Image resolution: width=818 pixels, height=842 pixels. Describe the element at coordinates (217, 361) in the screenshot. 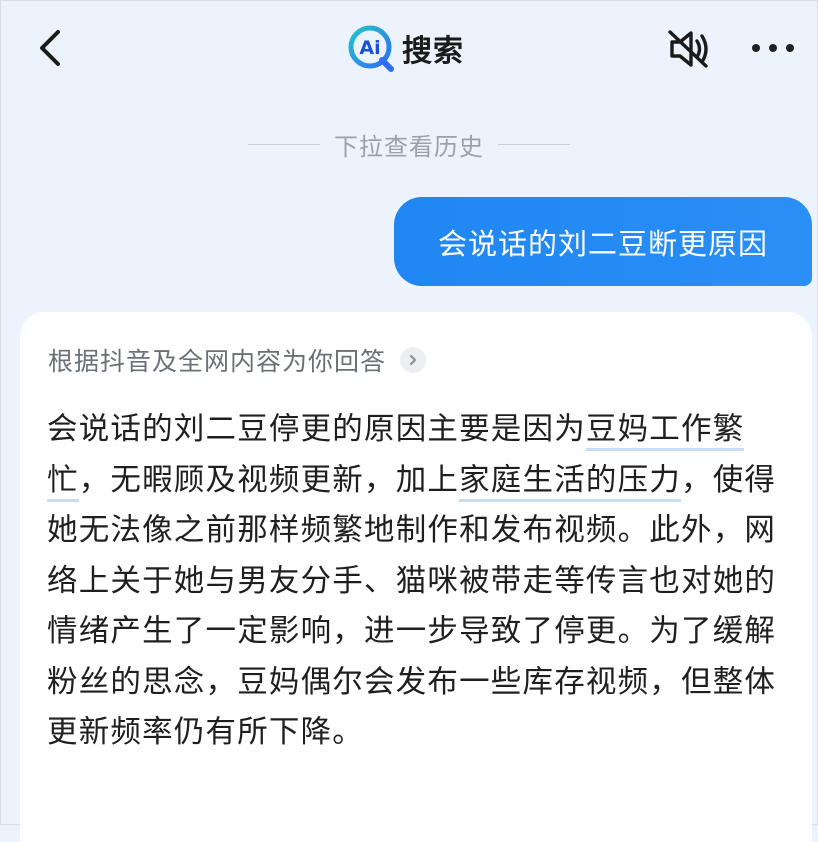

I see `source-label: 根据抖音及全网内容为你回答` at that location.